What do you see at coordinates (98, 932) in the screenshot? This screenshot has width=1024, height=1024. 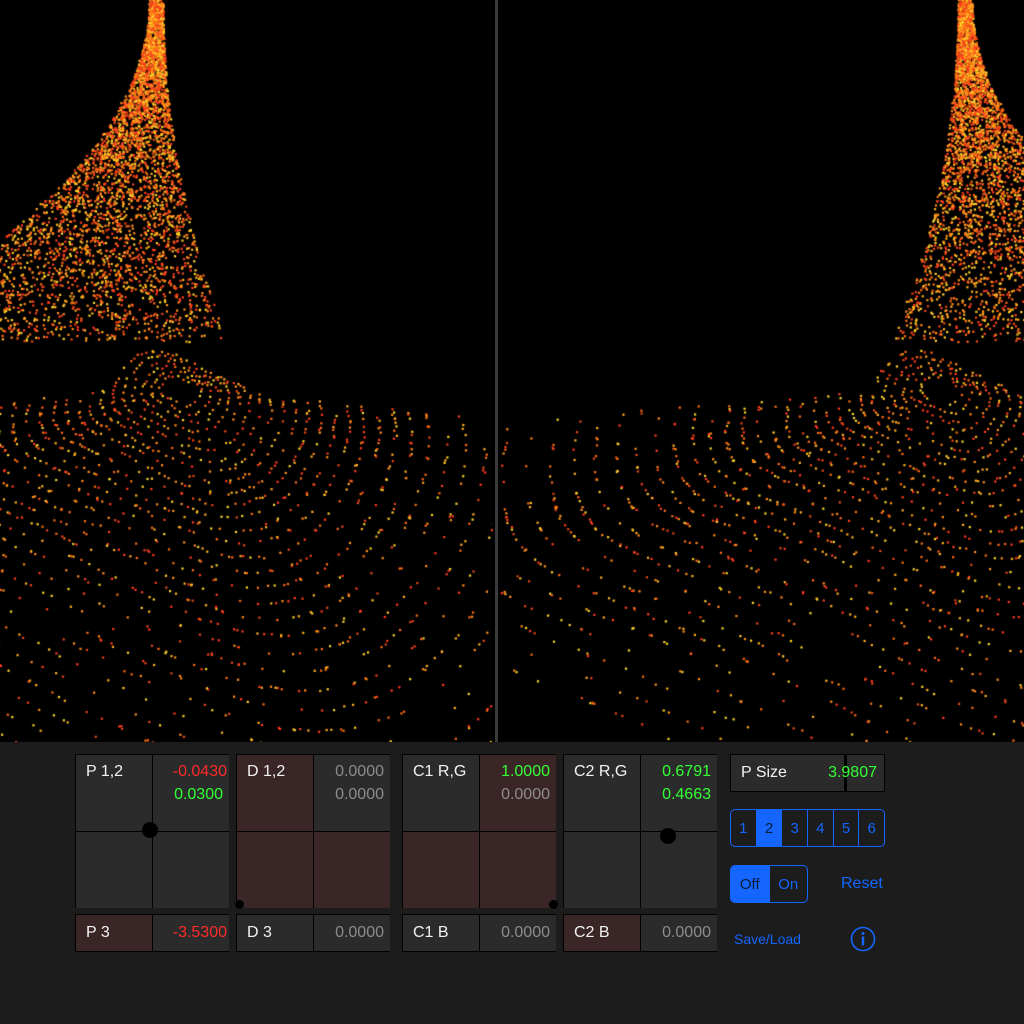 I see `slider-label: P 3` at bounding box center [98, 932].